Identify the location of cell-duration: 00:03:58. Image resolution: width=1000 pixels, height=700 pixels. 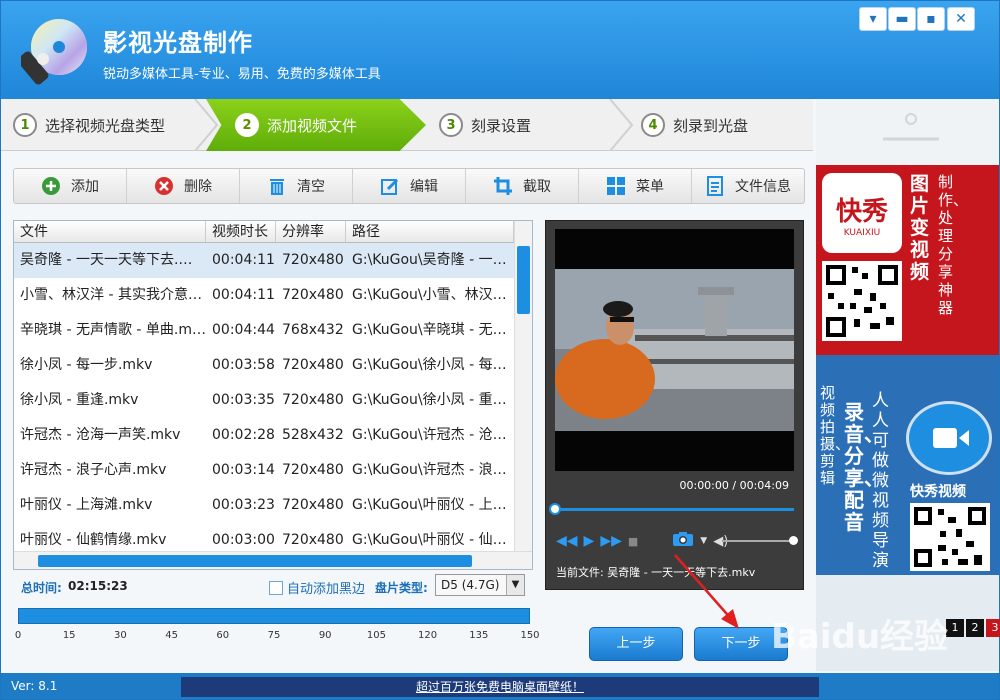
(243, 365).